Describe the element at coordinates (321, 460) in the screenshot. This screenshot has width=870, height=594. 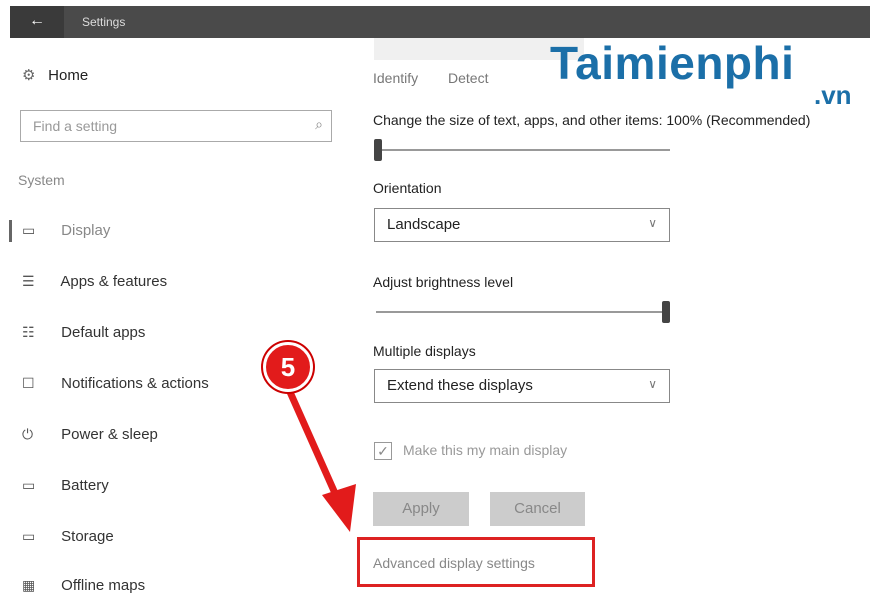
I see `annotation-arrow` at that location.